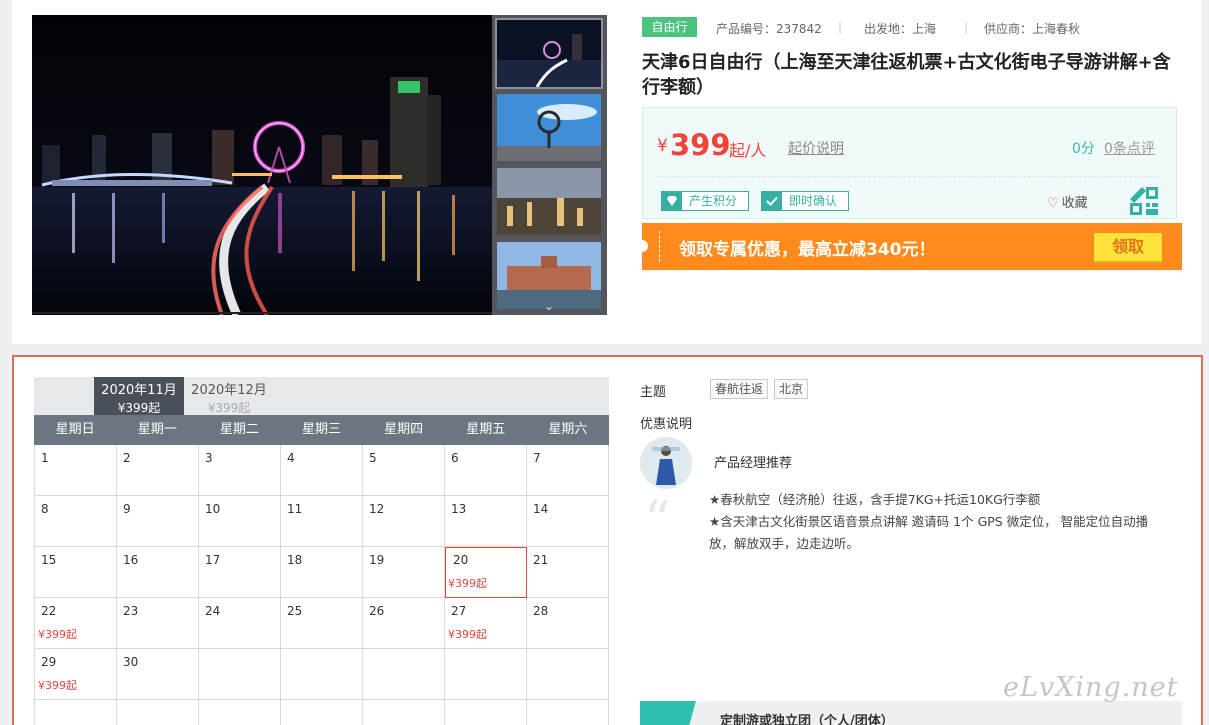 This screenshot has width=1209, height=725. What do you see at coordinates (295, 509) in the screenshot?
I see `day-number: 11` at bounding box center [295, 509].